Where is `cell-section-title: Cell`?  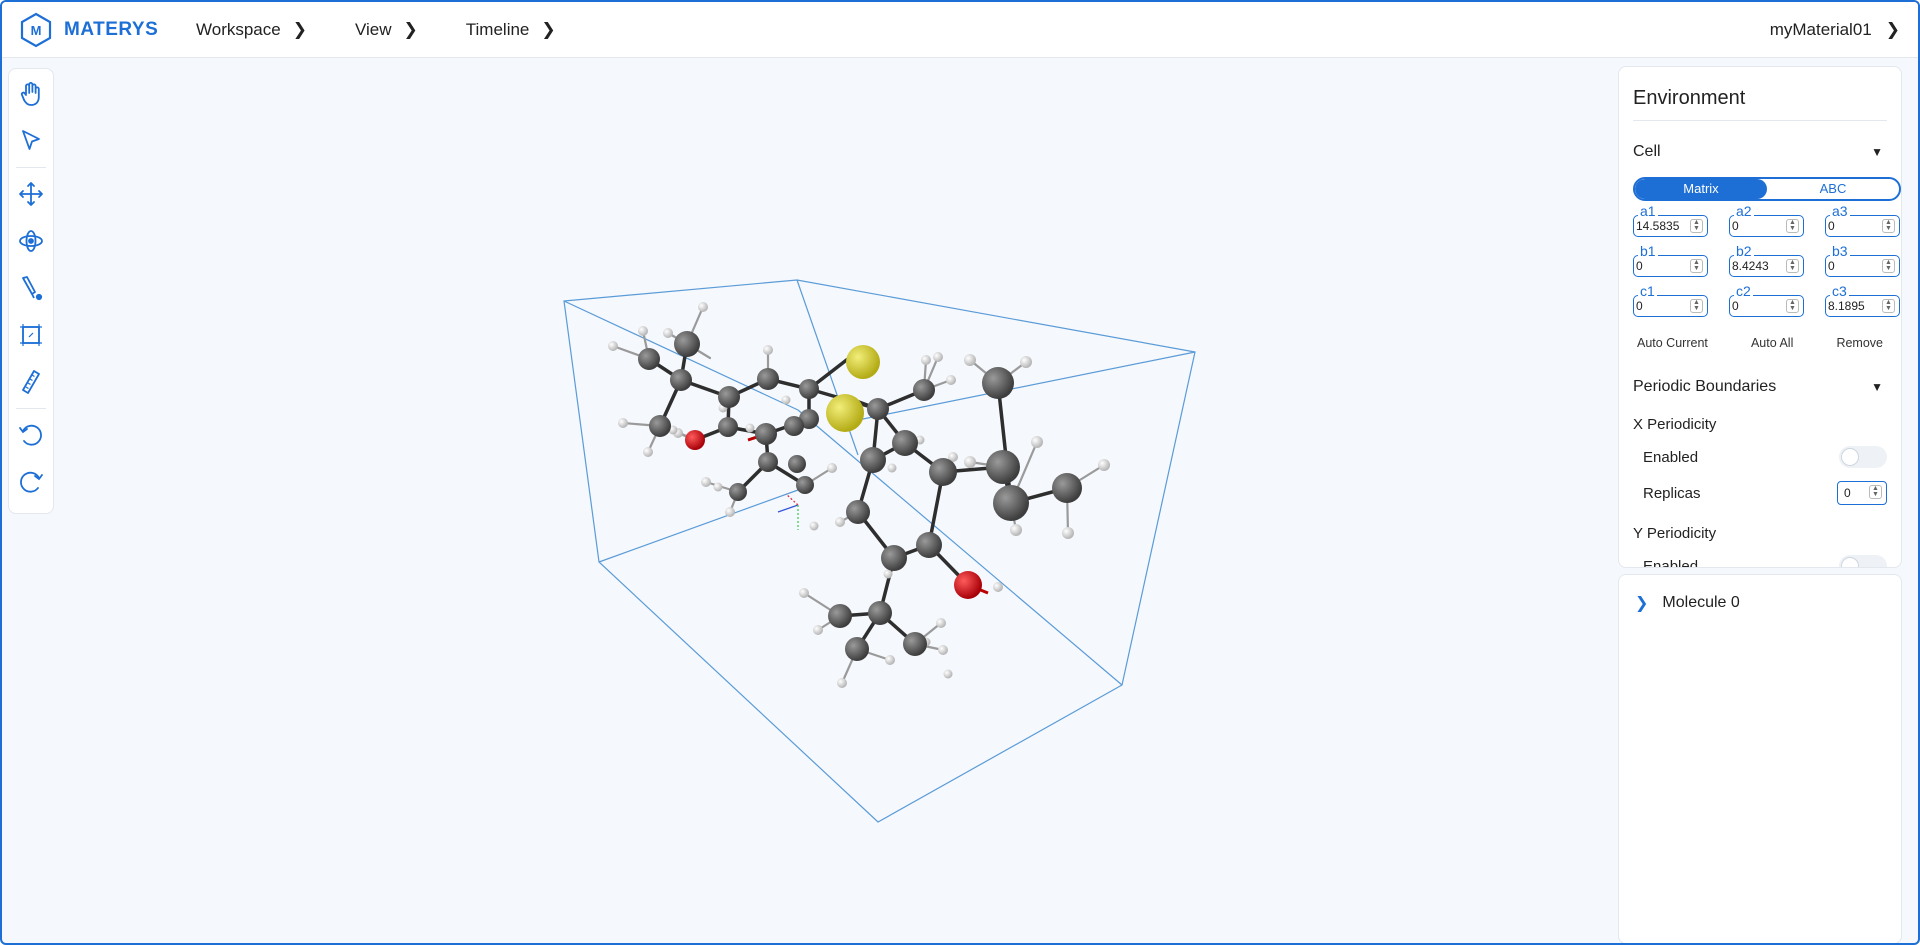
cell-section-title: Cell is located at coordinates (1647, 151).